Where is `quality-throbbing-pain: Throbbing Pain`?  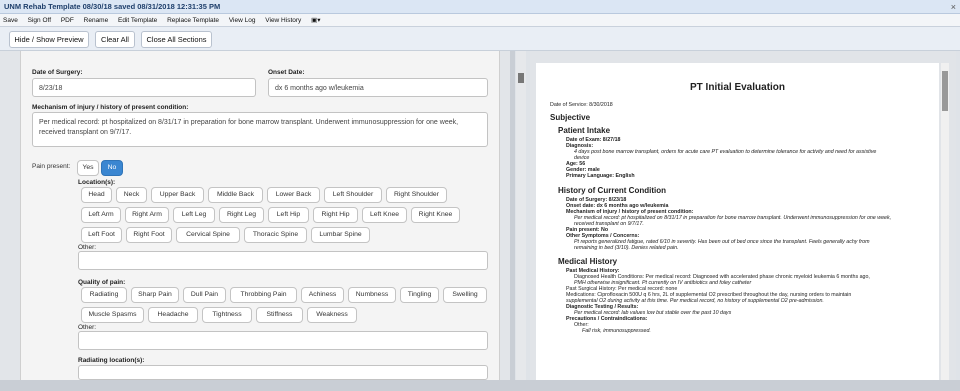
quality-throbbing-pain: Throbbing Pain is located at coordinates (263, 295).